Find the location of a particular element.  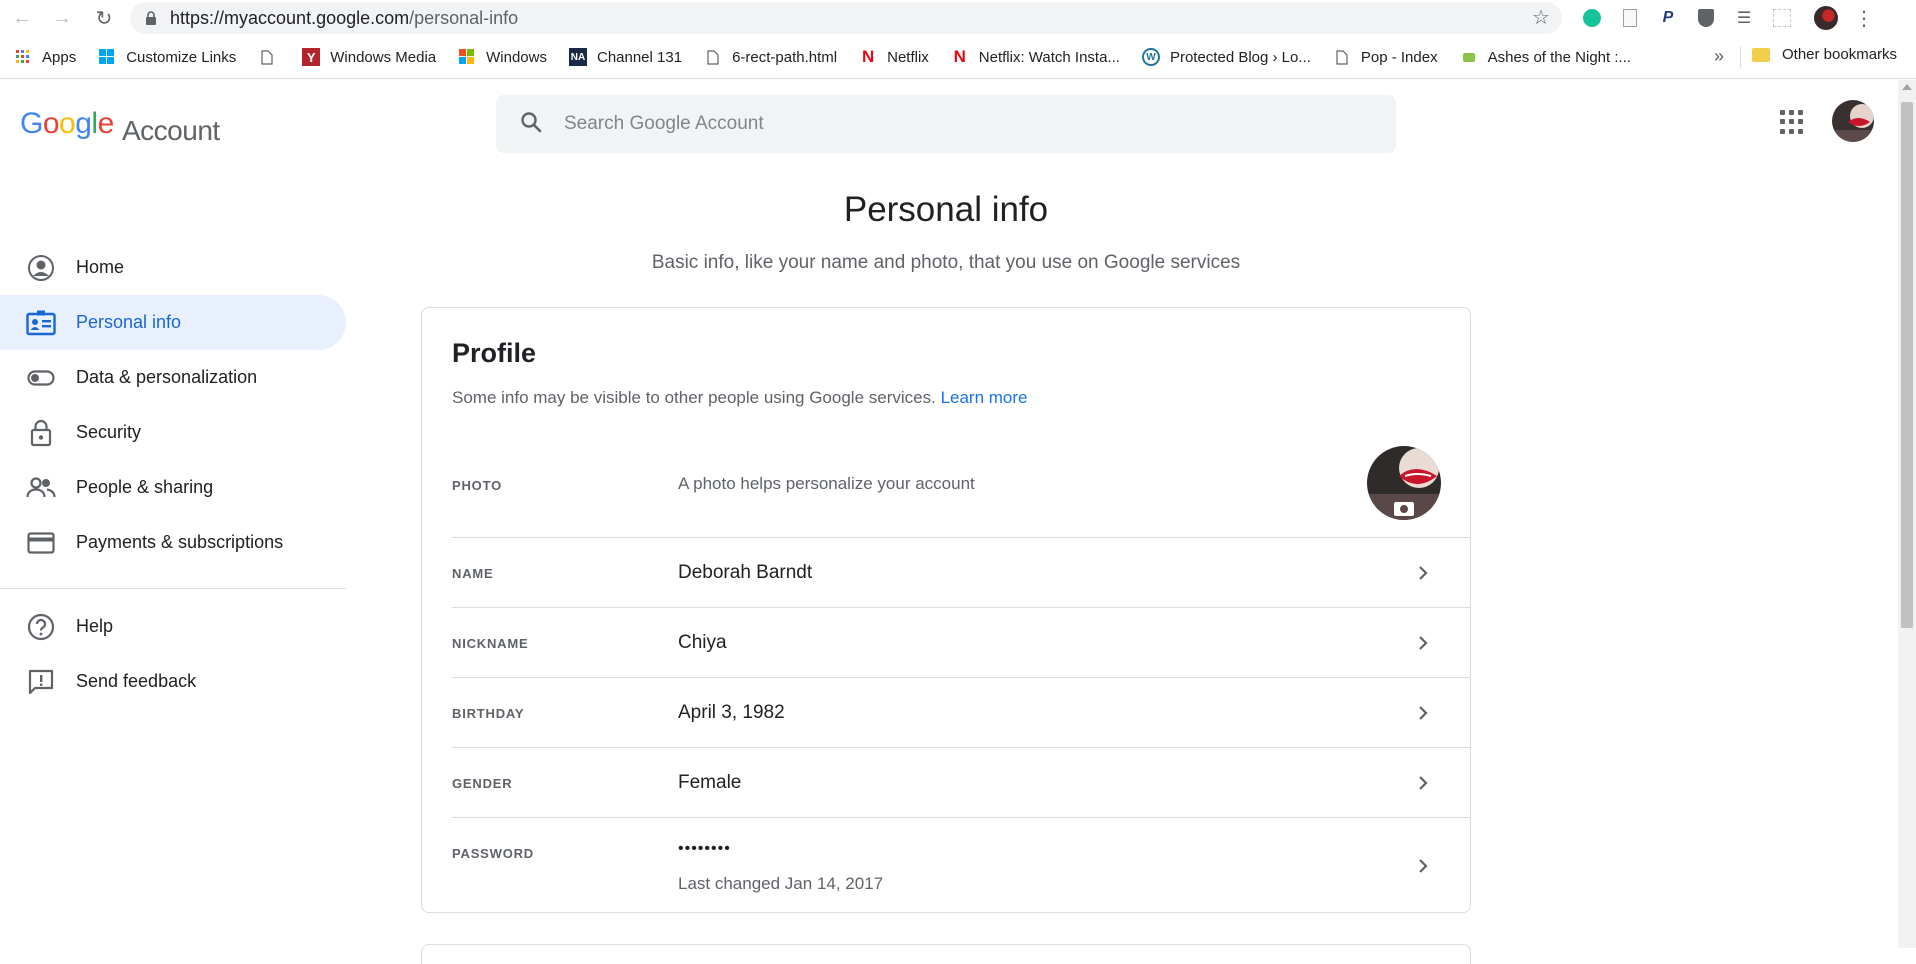

bookmark-untitled is located at coordinates (272, 57).